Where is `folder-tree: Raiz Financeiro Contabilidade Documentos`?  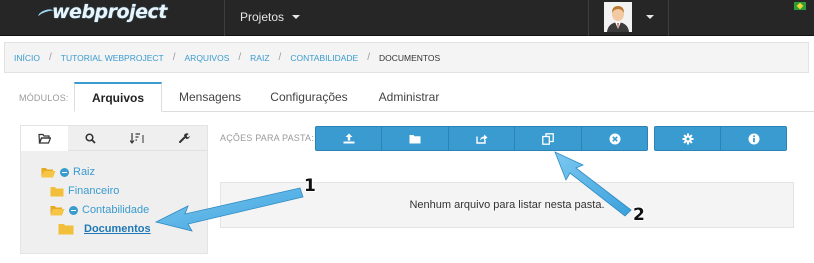 folder-tree: Raiz Financeiro Contabilidade Documentos is located at coordinates (114, 202).